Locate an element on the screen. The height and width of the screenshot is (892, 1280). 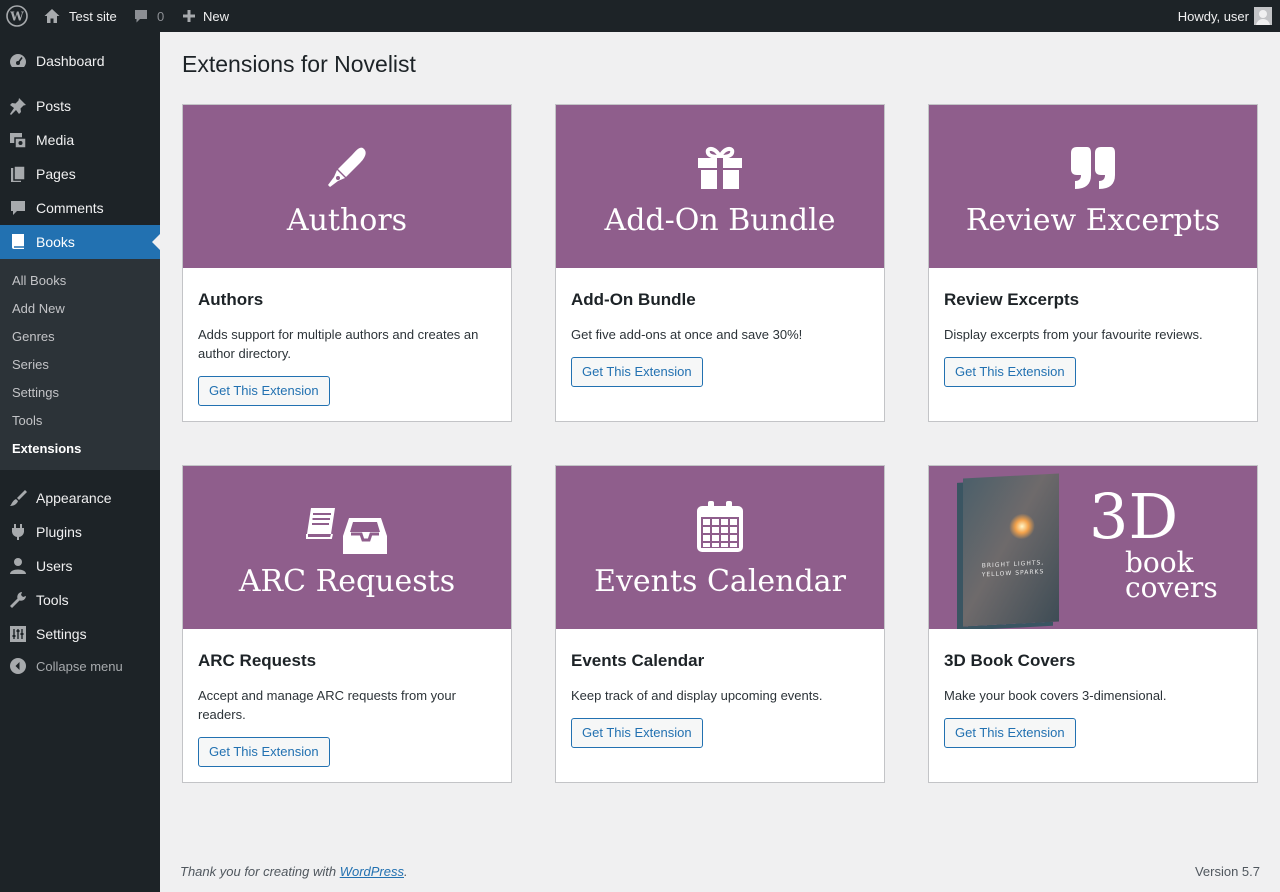
book-cover-image: BRIGHT LIGHTS, YELLOW SPARKS is located at coordinates (1011, 550).